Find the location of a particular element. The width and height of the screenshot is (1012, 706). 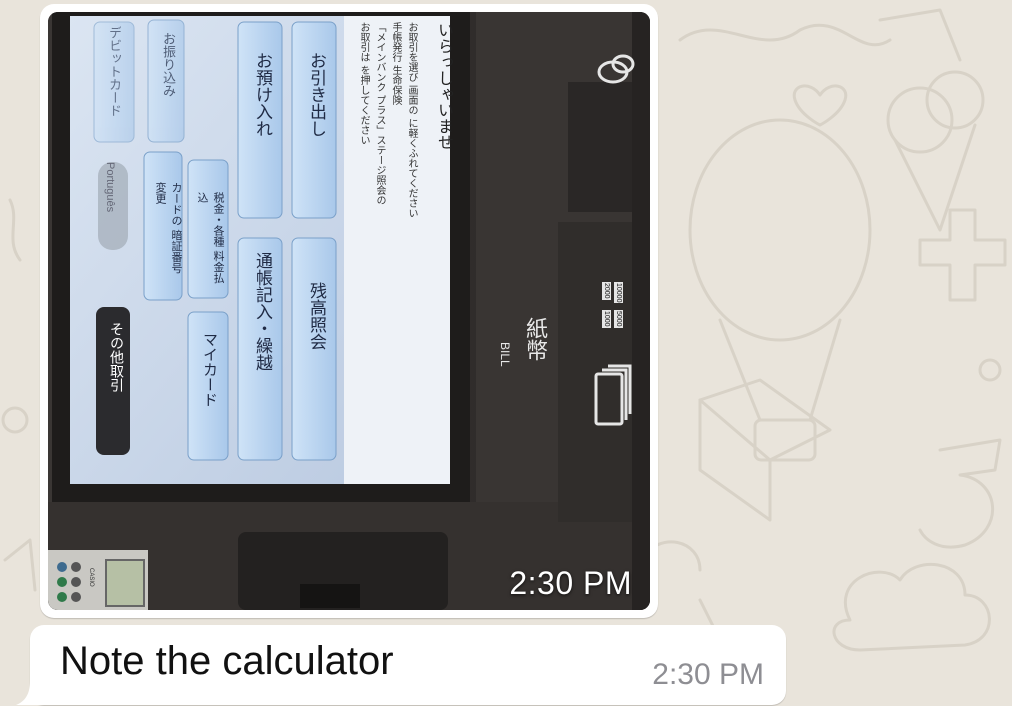

denomination-5000: 5000 is located at coordinates (618, 319).